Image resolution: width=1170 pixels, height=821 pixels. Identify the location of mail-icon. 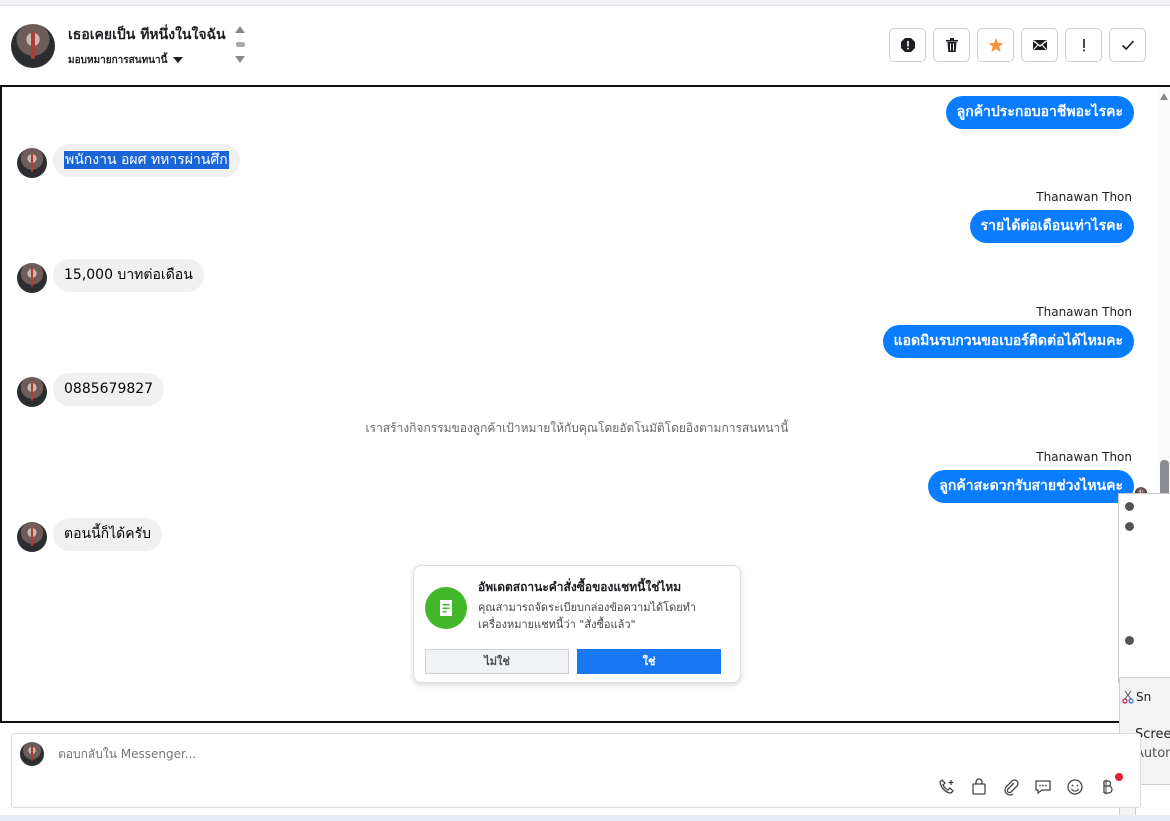
(1039, 45).